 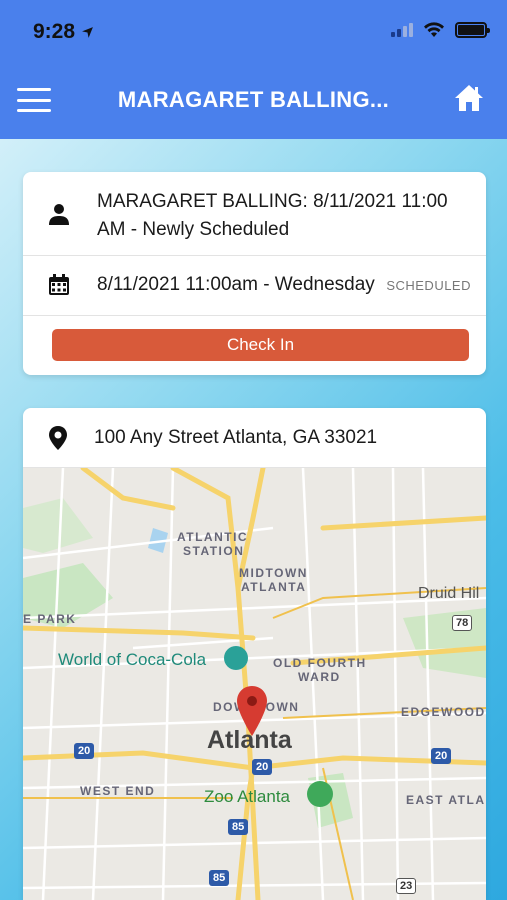 What do you see at coordinates (236, 658) in the screenshot?
I see `camera-icon` at bounding box center [236, 658].